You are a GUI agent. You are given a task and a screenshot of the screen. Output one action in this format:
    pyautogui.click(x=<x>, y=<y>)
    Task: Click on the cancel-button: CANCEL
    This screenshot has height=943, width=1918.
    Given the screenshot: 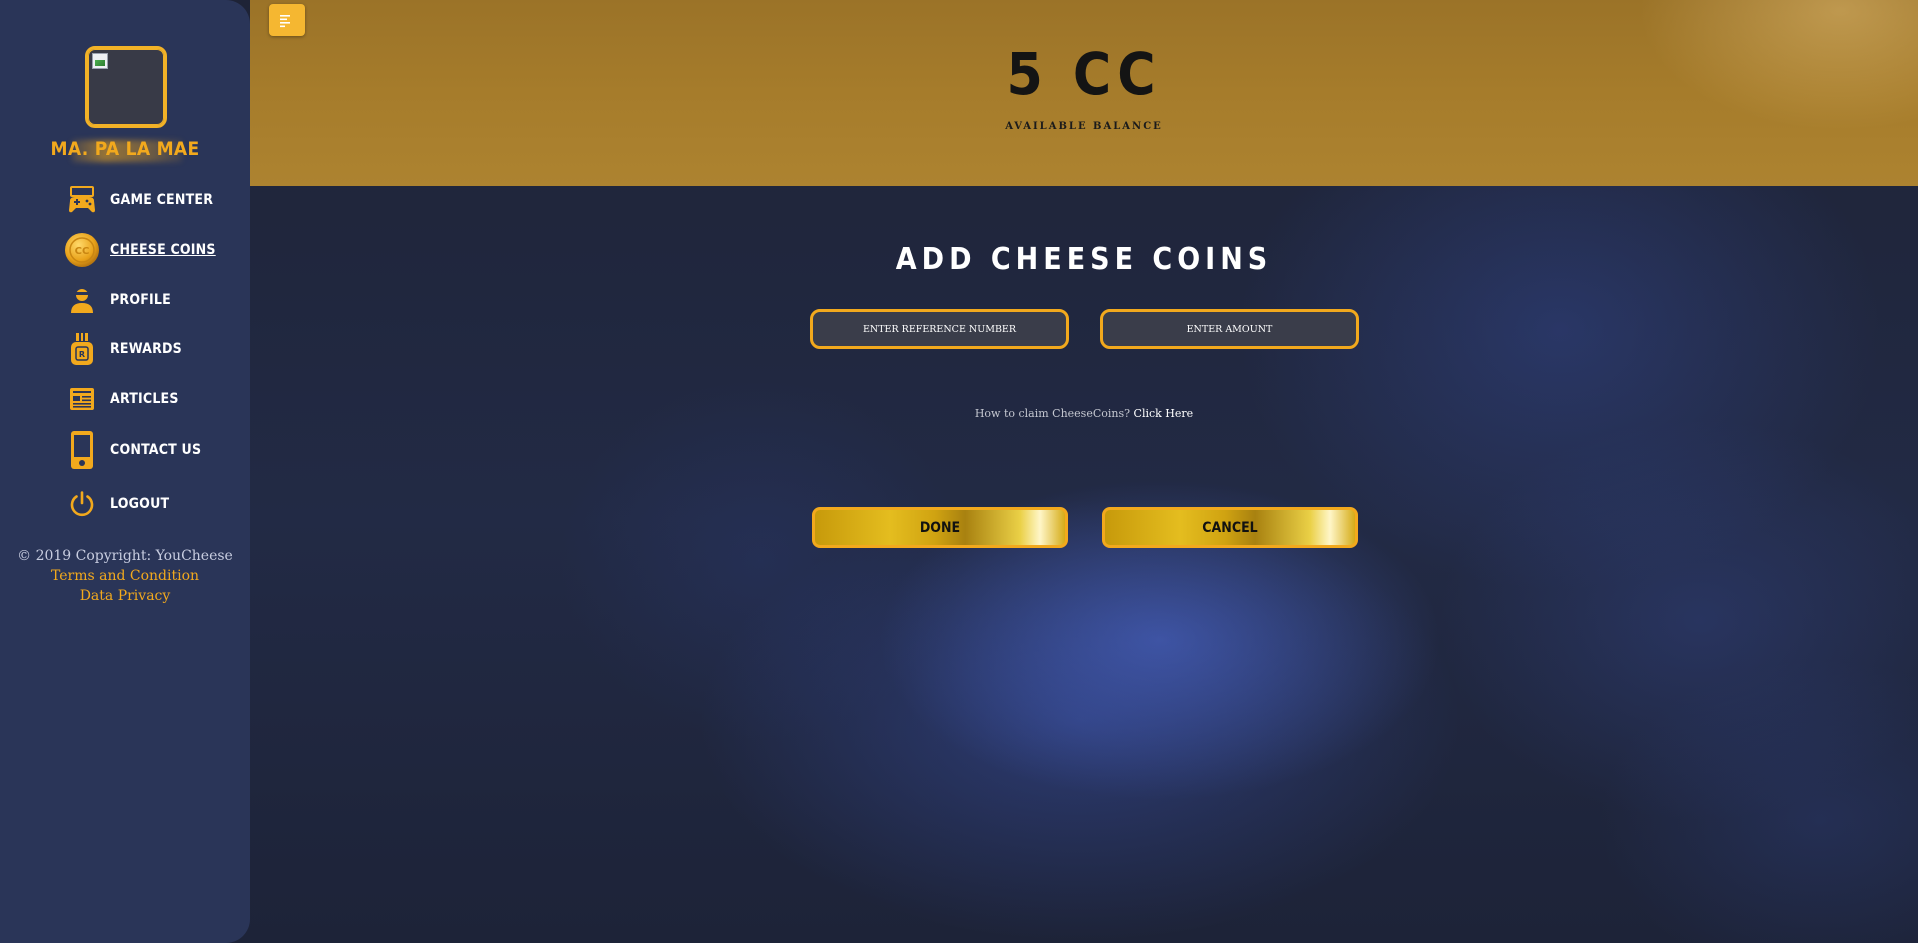 What is the action you would take?
    pyautogui.click(x=1230, y=527)
    